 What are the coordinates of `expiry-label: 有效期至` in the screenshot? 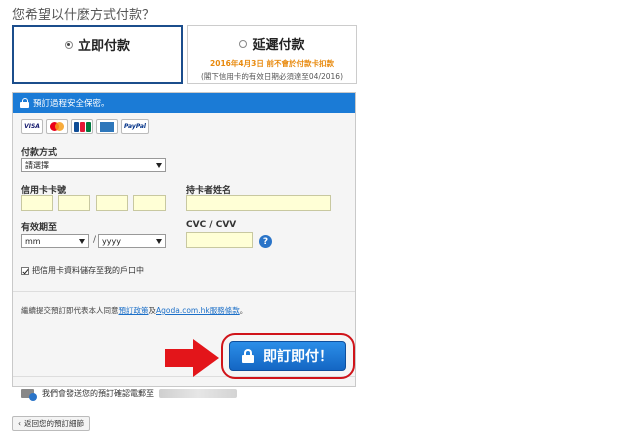 It's located at (39, 228).